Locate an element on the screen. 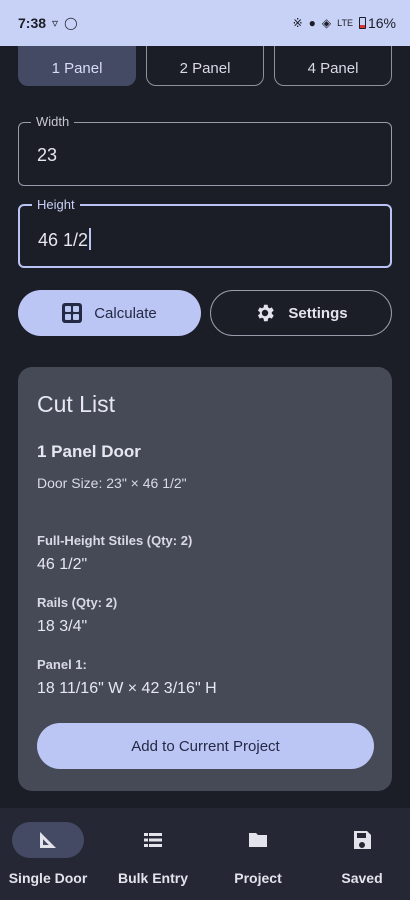  settings-button: Settings is located at coordinates (301, 313).